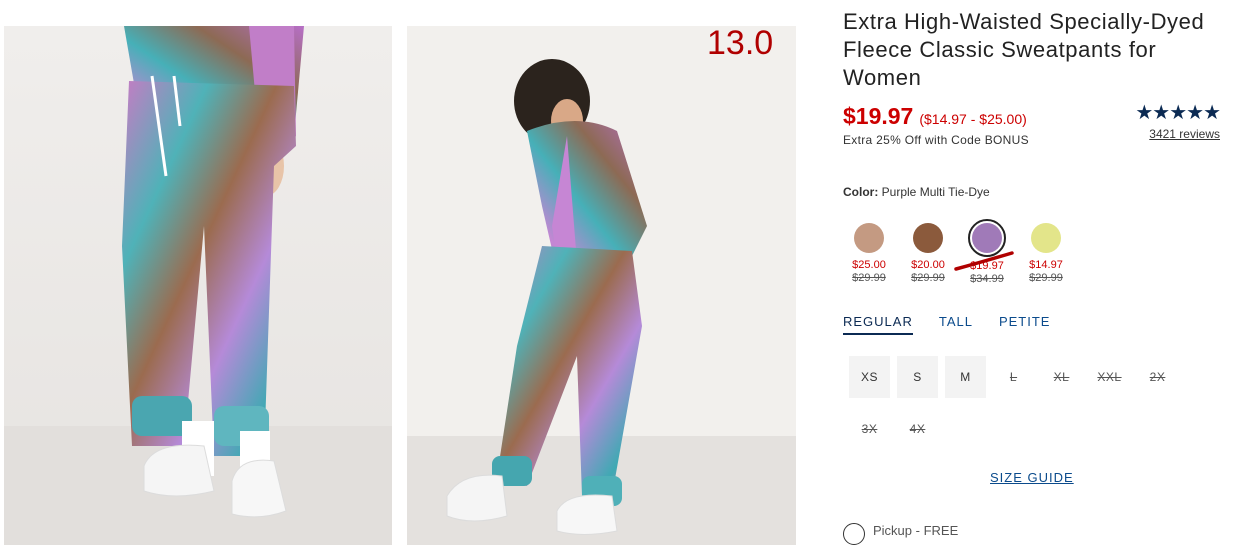 This screenshot has height=549, width=1248. Describe the element at coordinates (1025, 324) in the screenshot. I see `tab-petite: PETITE` at that location.